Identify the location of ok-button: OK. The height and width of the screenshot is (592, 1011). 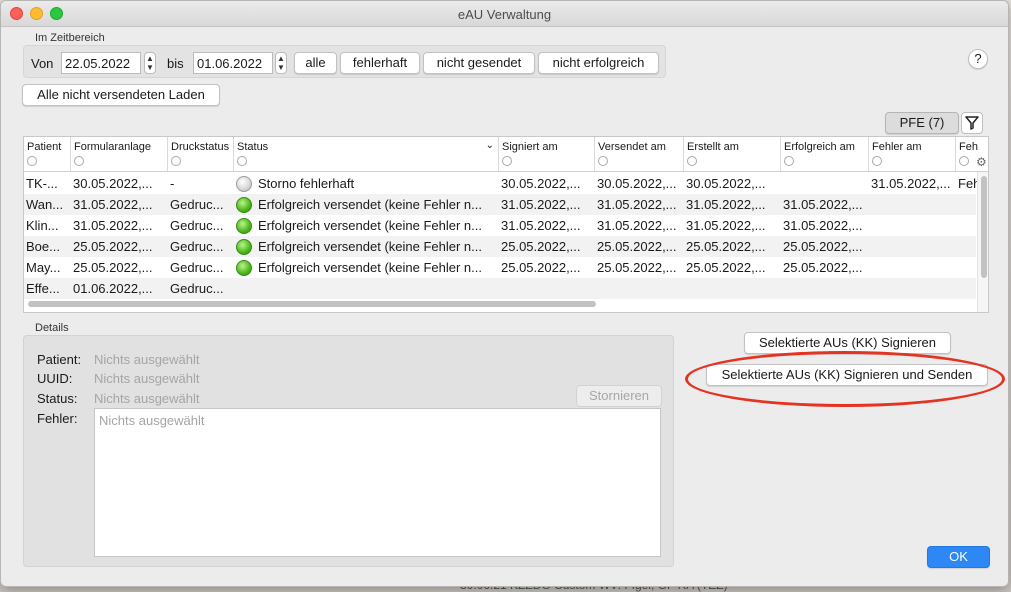
(958, 557).